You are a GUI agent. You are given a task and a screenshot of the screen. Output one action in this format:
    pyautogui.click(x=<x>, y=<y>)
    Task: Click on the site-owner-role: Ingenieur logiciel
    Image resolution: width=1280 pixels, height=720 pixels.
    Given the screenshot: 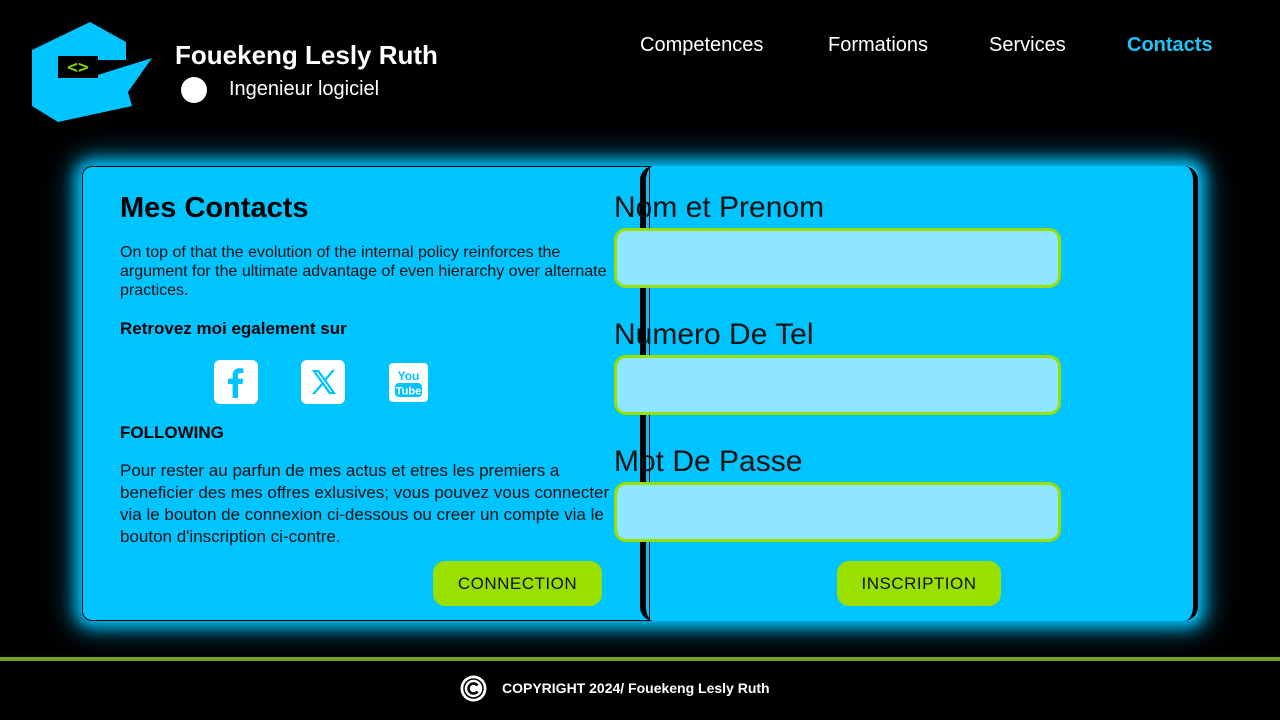 What is the action you would take?
    pyautogui.click(x=304, y=89)
    